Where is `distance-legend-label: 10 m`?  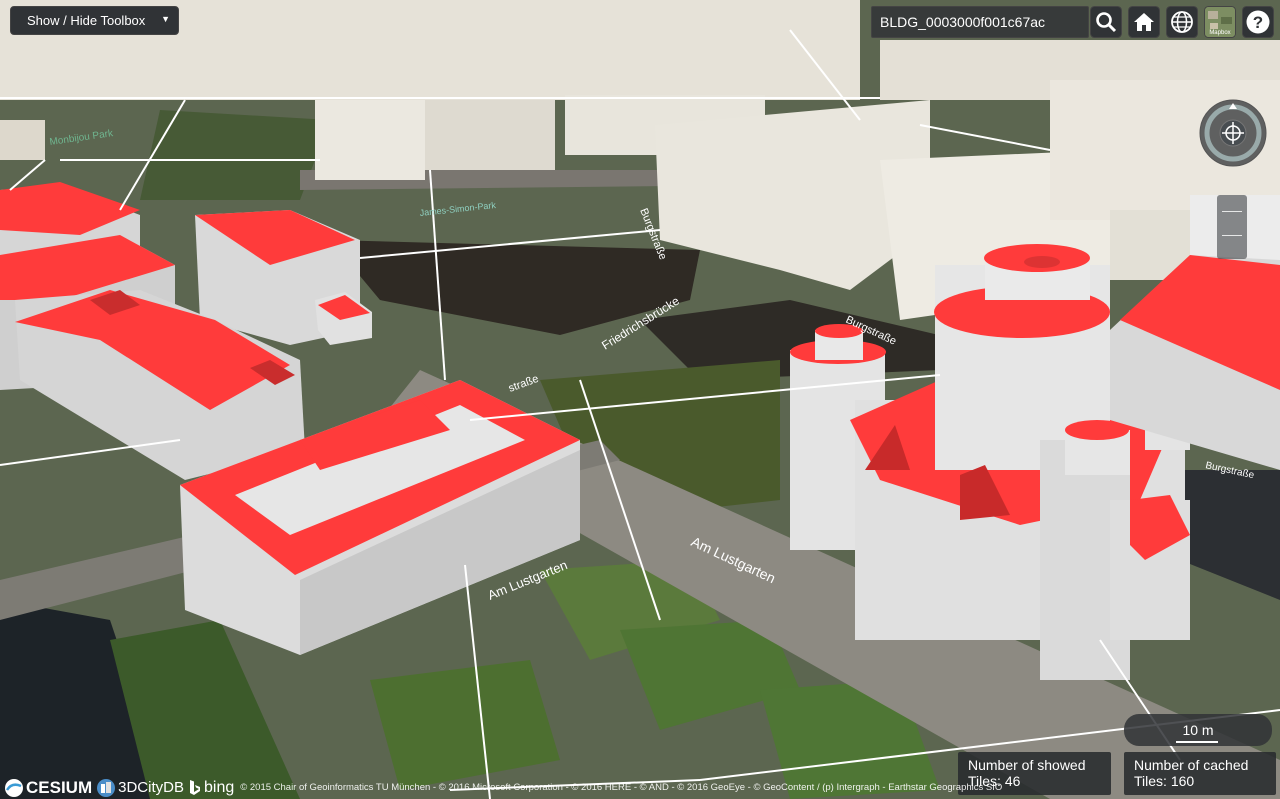 distance-legend-label: 10 m is located at coordinates (1198, 730).